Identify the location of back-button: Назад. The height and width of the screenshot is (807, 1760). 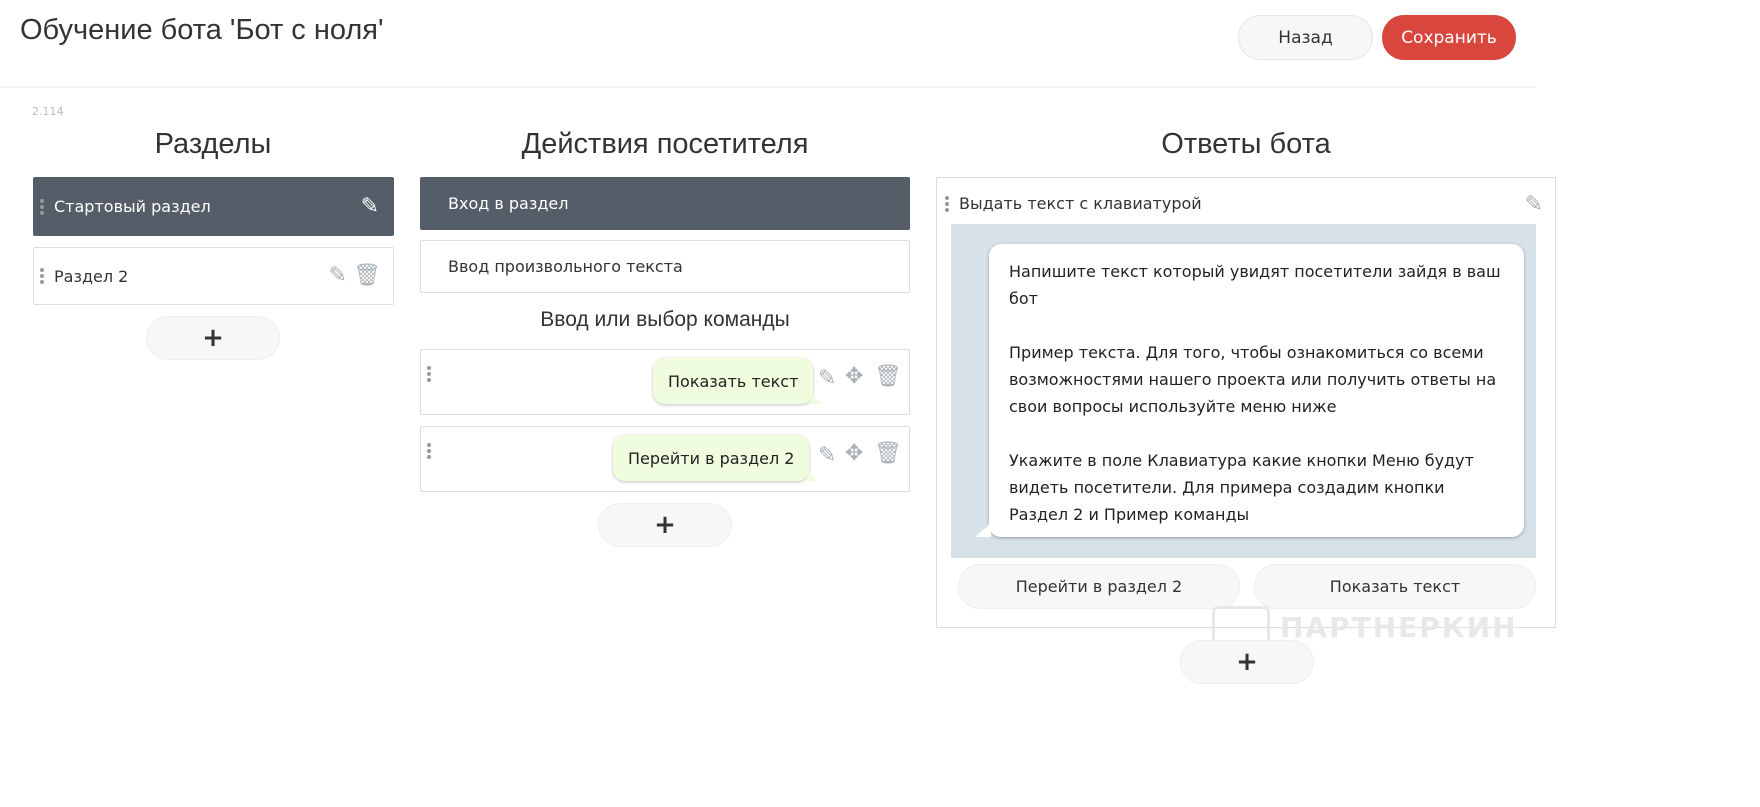
(1305, 37).